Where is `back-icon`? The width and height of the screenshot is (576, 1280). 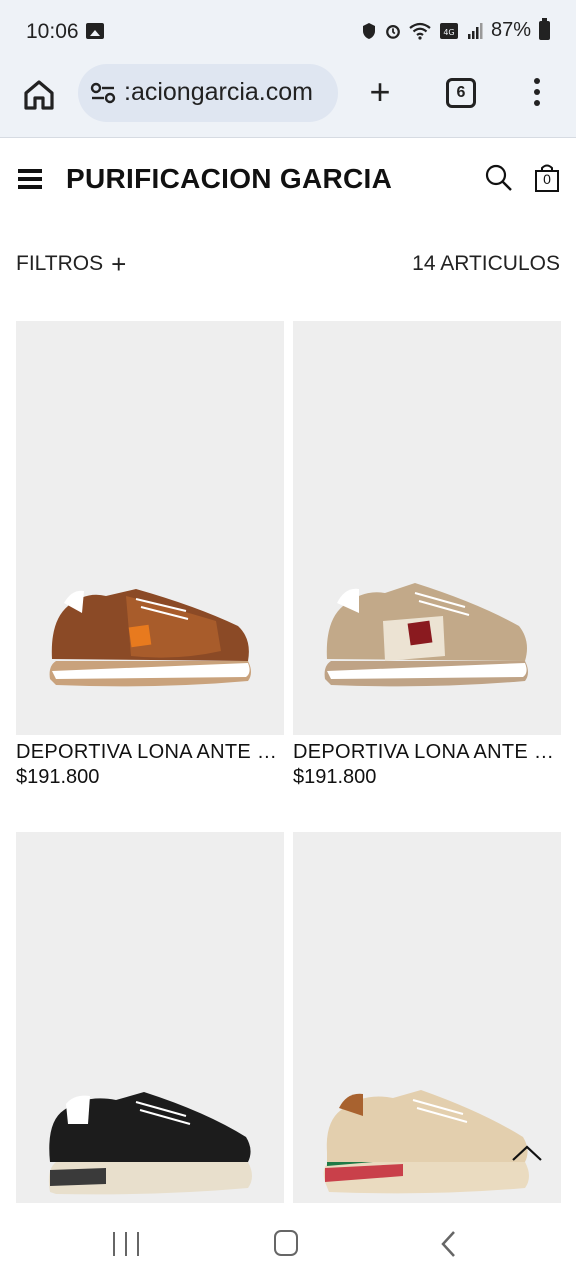
back-icon is located at coordinates (448, 1244).